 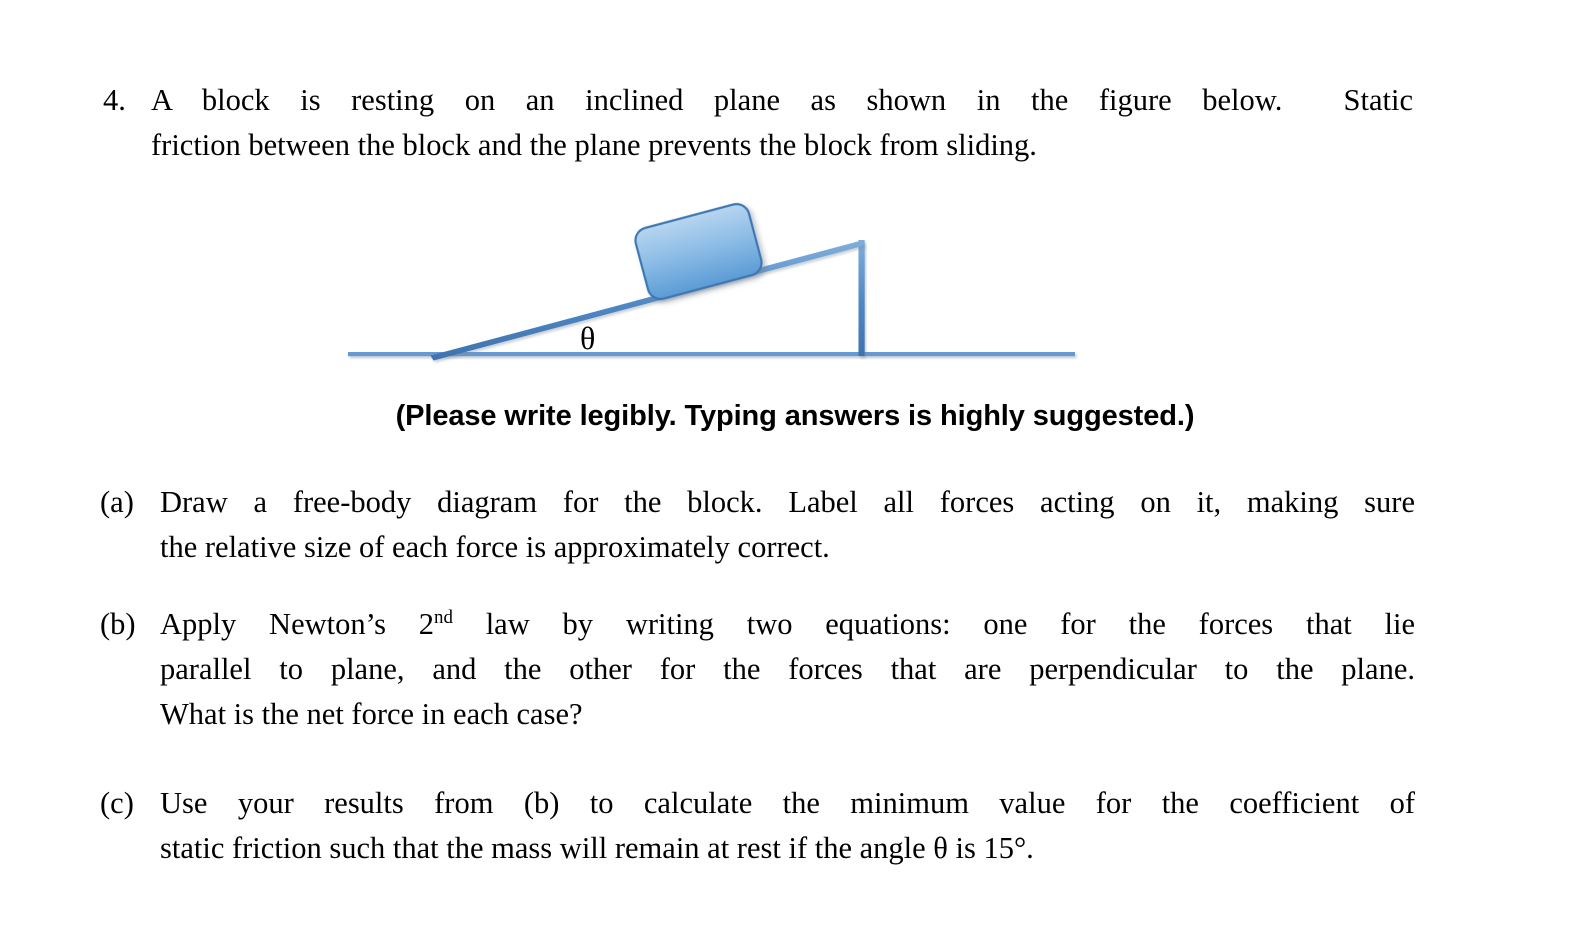 I want to click on part-a-tag: (a), so click(x=117, y=502).